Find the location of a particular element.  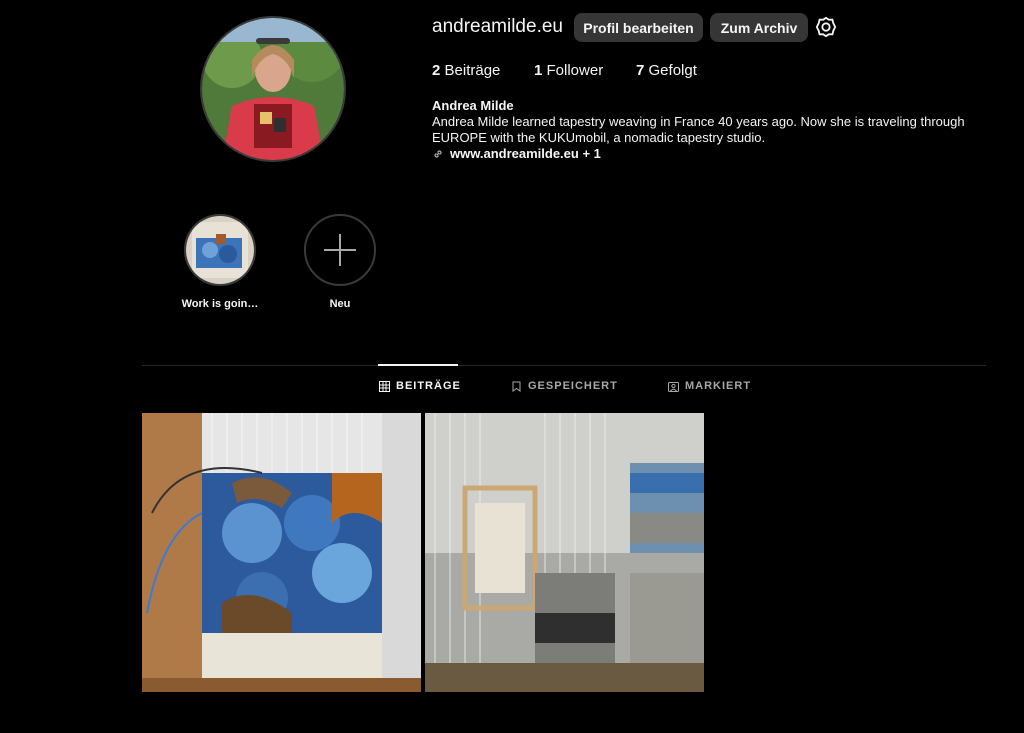

archive-button: Zum Archiv is located at coordinates (759, 27).